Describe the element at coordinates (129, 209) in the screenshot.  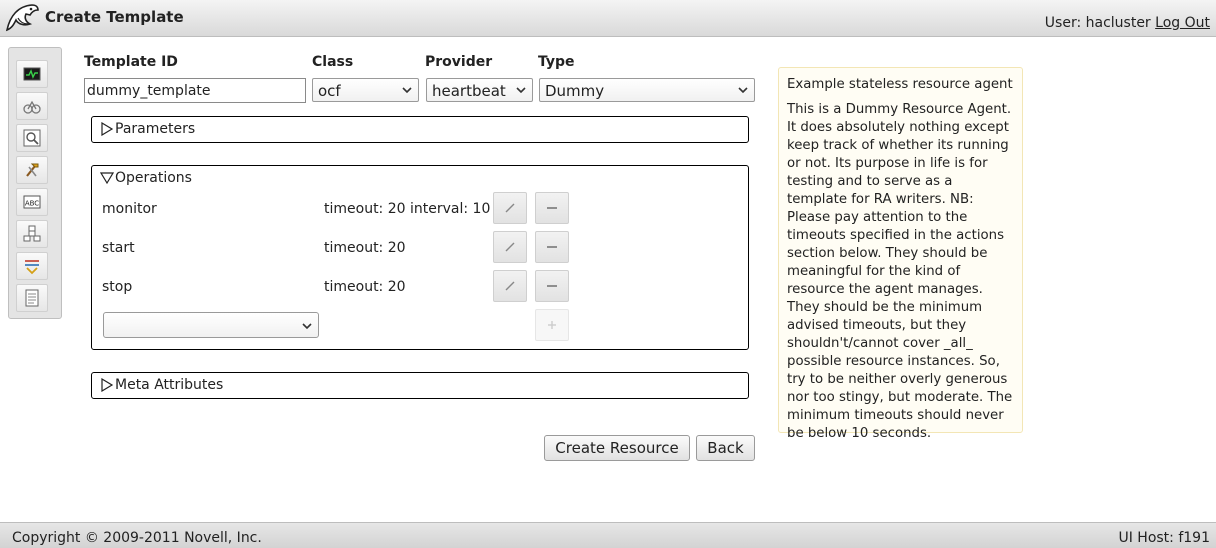
I see `operation-name: monitor` at that location.